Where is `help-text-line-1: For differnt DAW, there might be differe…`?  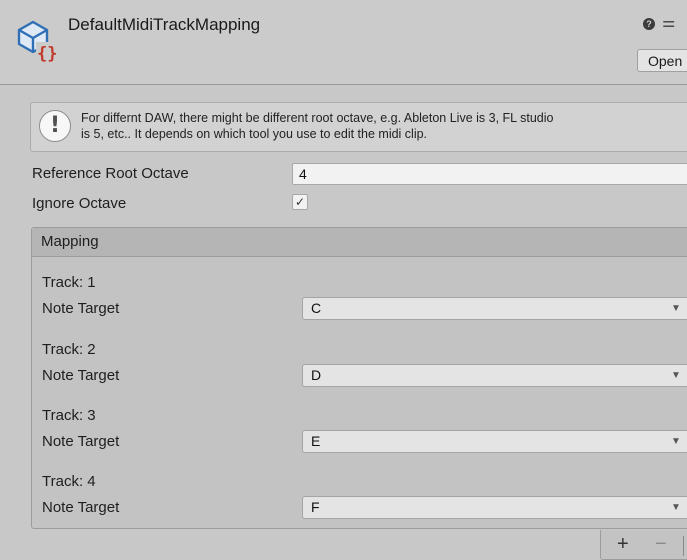 help-text-line-1: For differnt DAW, there might be differe… is located at coordinates (317, 118).